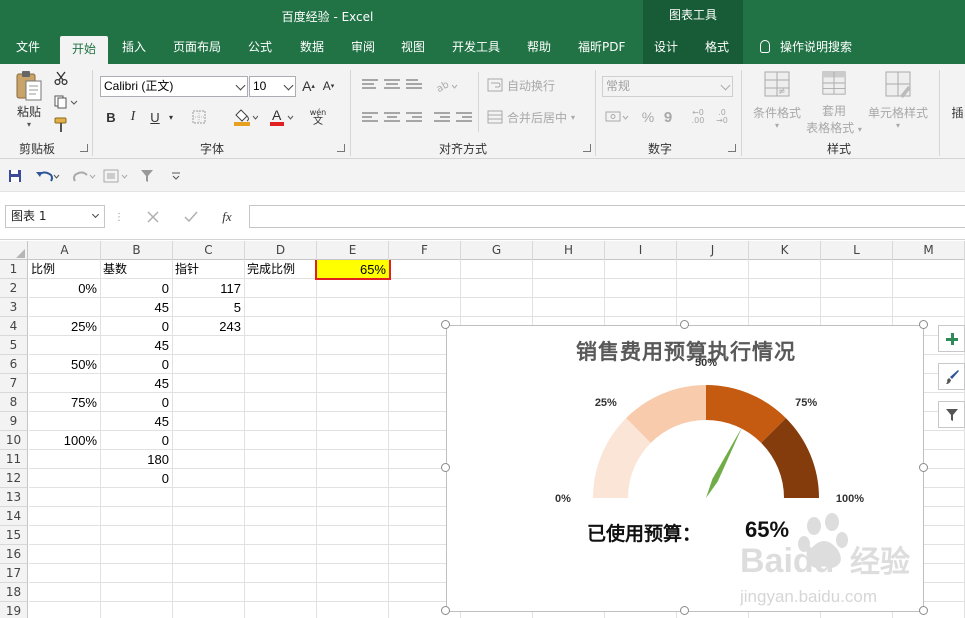 This screenshot has width=965, height=618. Describe the element at coordinates (445, 324) in the screenshot. I see `resize-handle-tl` at that location.